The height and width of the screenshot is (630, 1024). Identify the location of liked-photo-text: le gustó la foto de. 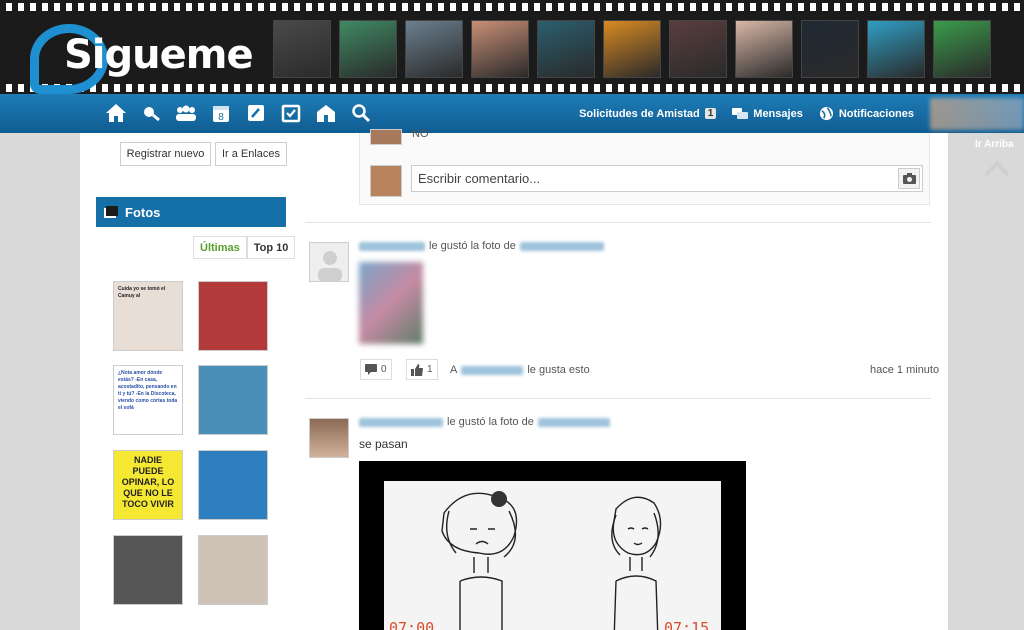
(472, 246).